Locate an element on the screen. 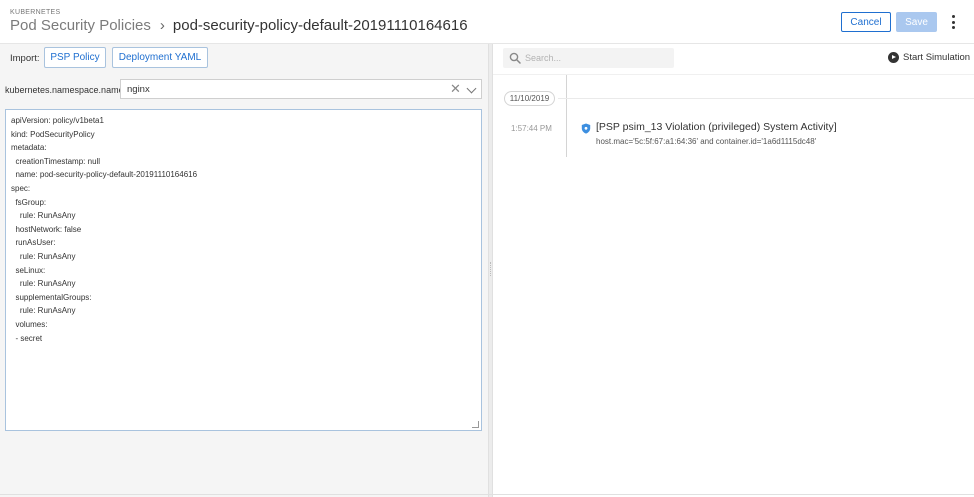 This screenshot has width=974, height=497. search-icon is located at coordinates (515, 58).